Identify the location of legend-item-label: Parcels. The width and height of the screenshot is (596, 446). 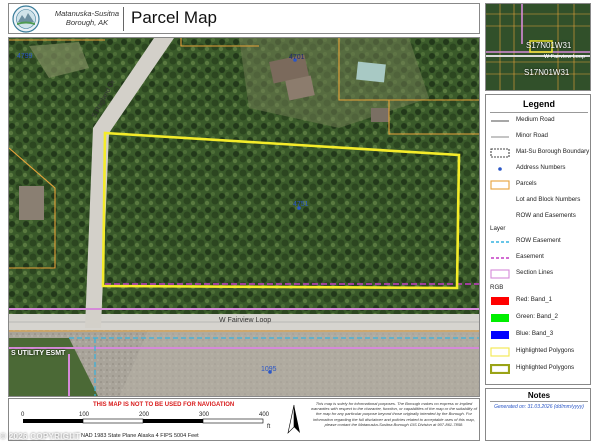
(526, 183).